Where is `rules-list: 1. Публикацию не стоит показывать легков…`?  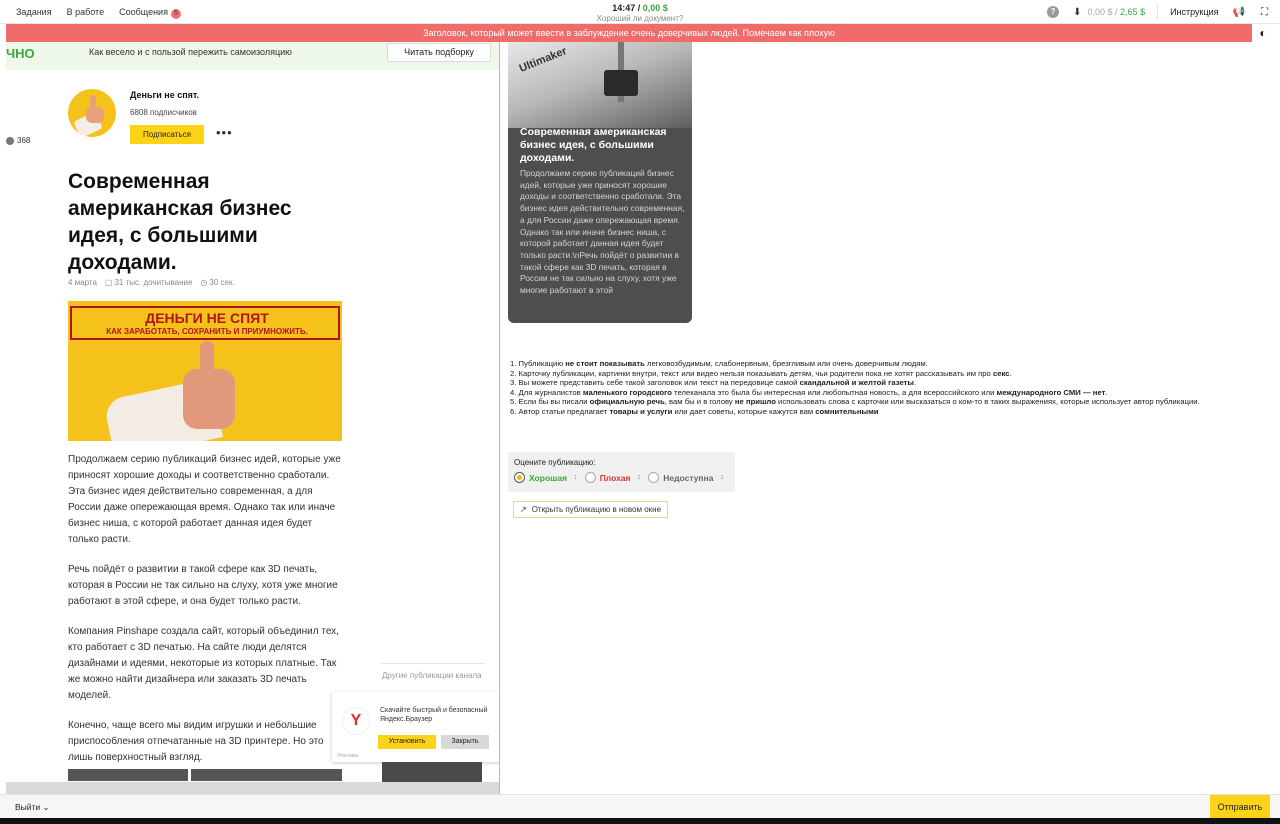
rules-list: 1. Публикацию не стоит показывать легков… is located at coordinates (870, 388).